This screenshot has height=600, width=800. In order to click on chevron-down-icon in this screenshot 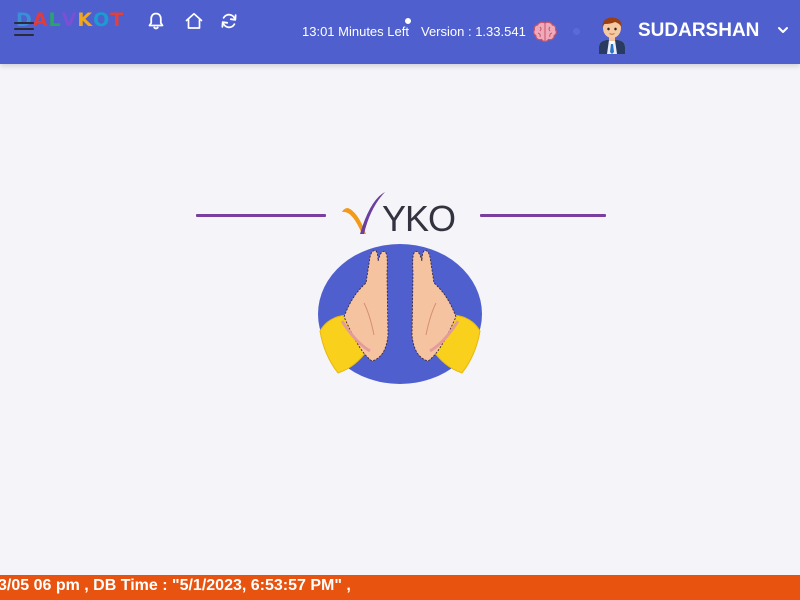, I will do `click(783, 30)`.